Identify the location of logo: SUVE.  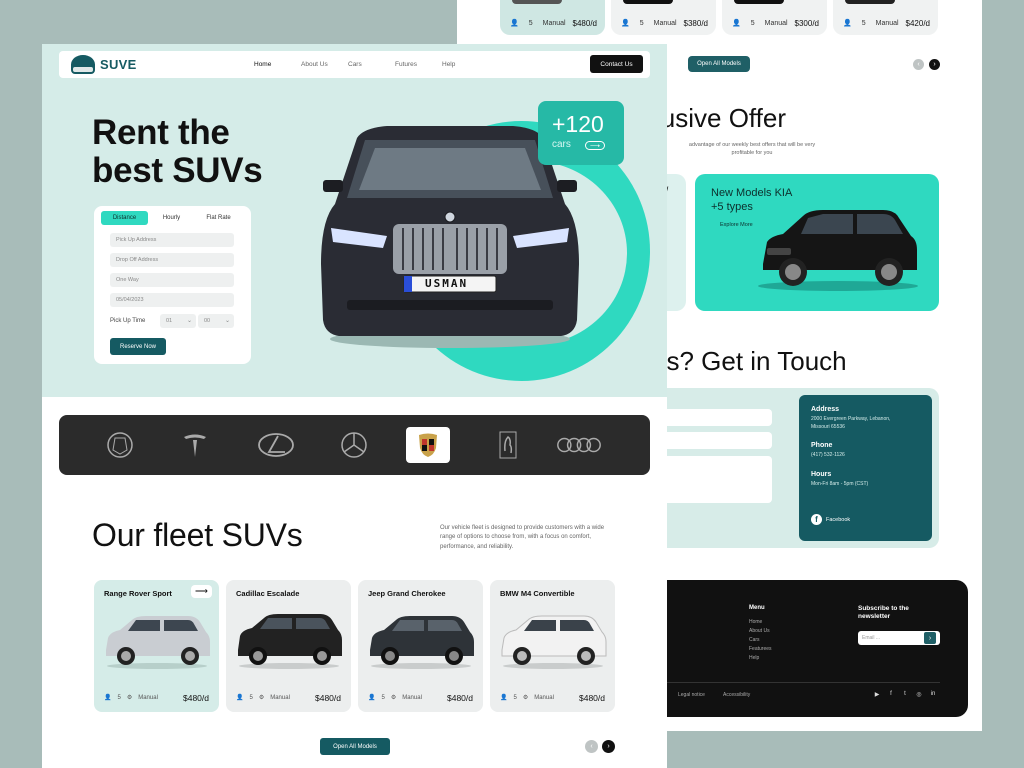
(104, 64).